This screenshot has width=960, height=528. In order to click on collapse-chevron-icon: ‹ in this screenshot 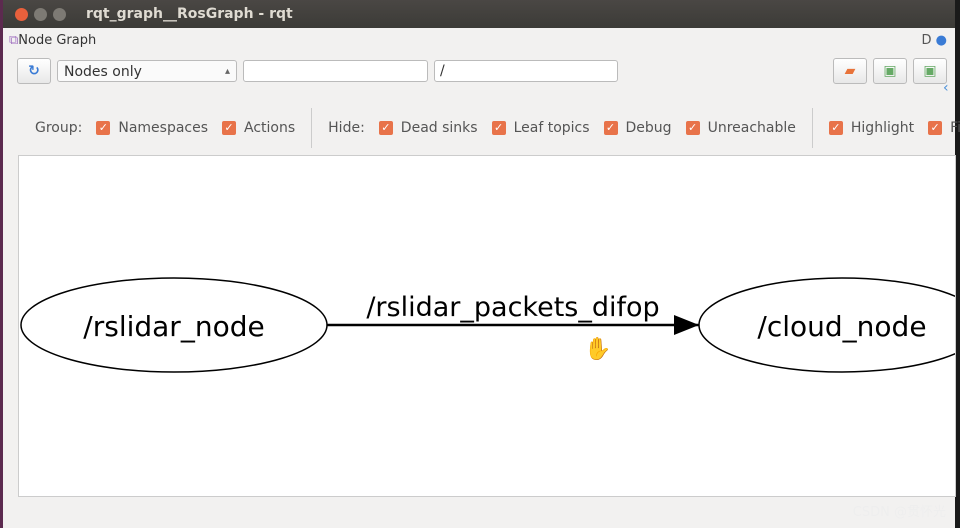, I will do `click(949, 92)`.